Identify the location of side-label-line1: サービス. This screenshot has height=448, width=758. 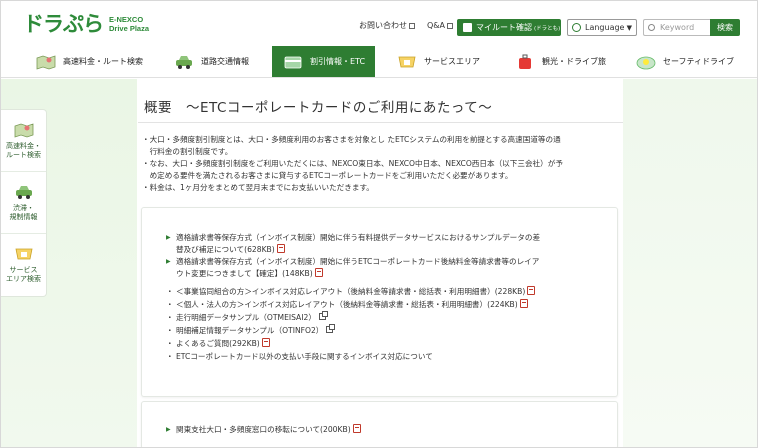
(23, 270).